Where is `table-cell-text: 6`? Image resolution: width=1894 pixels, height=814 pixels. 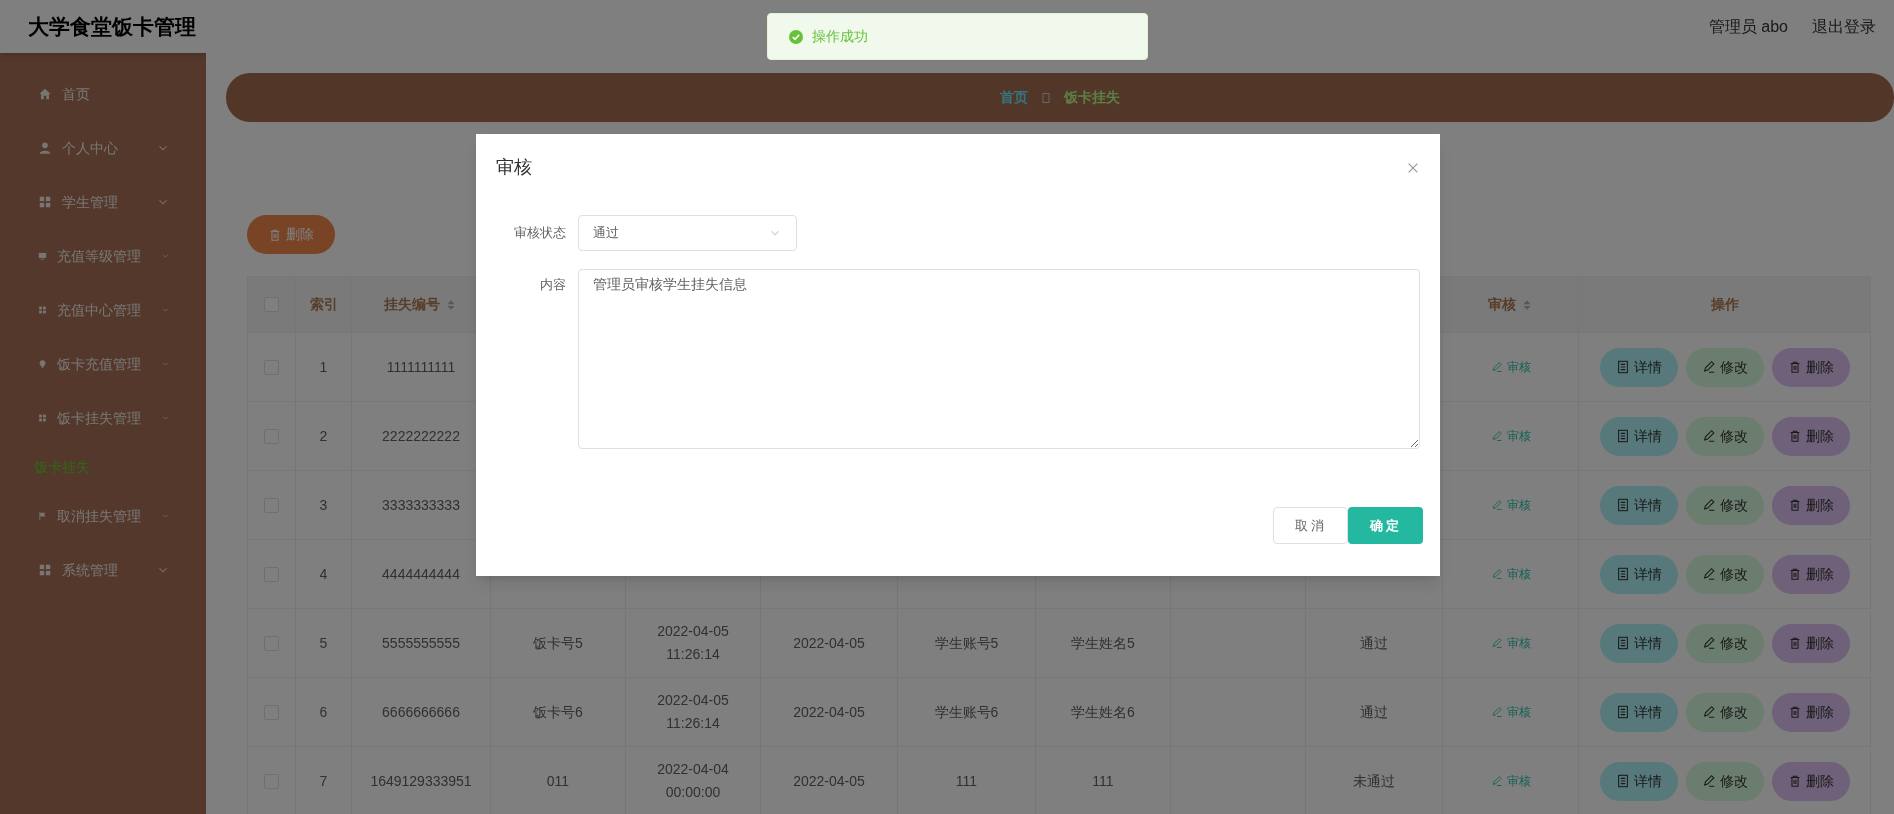 table-cell-text: 6 is located at coordinates (323, 712).